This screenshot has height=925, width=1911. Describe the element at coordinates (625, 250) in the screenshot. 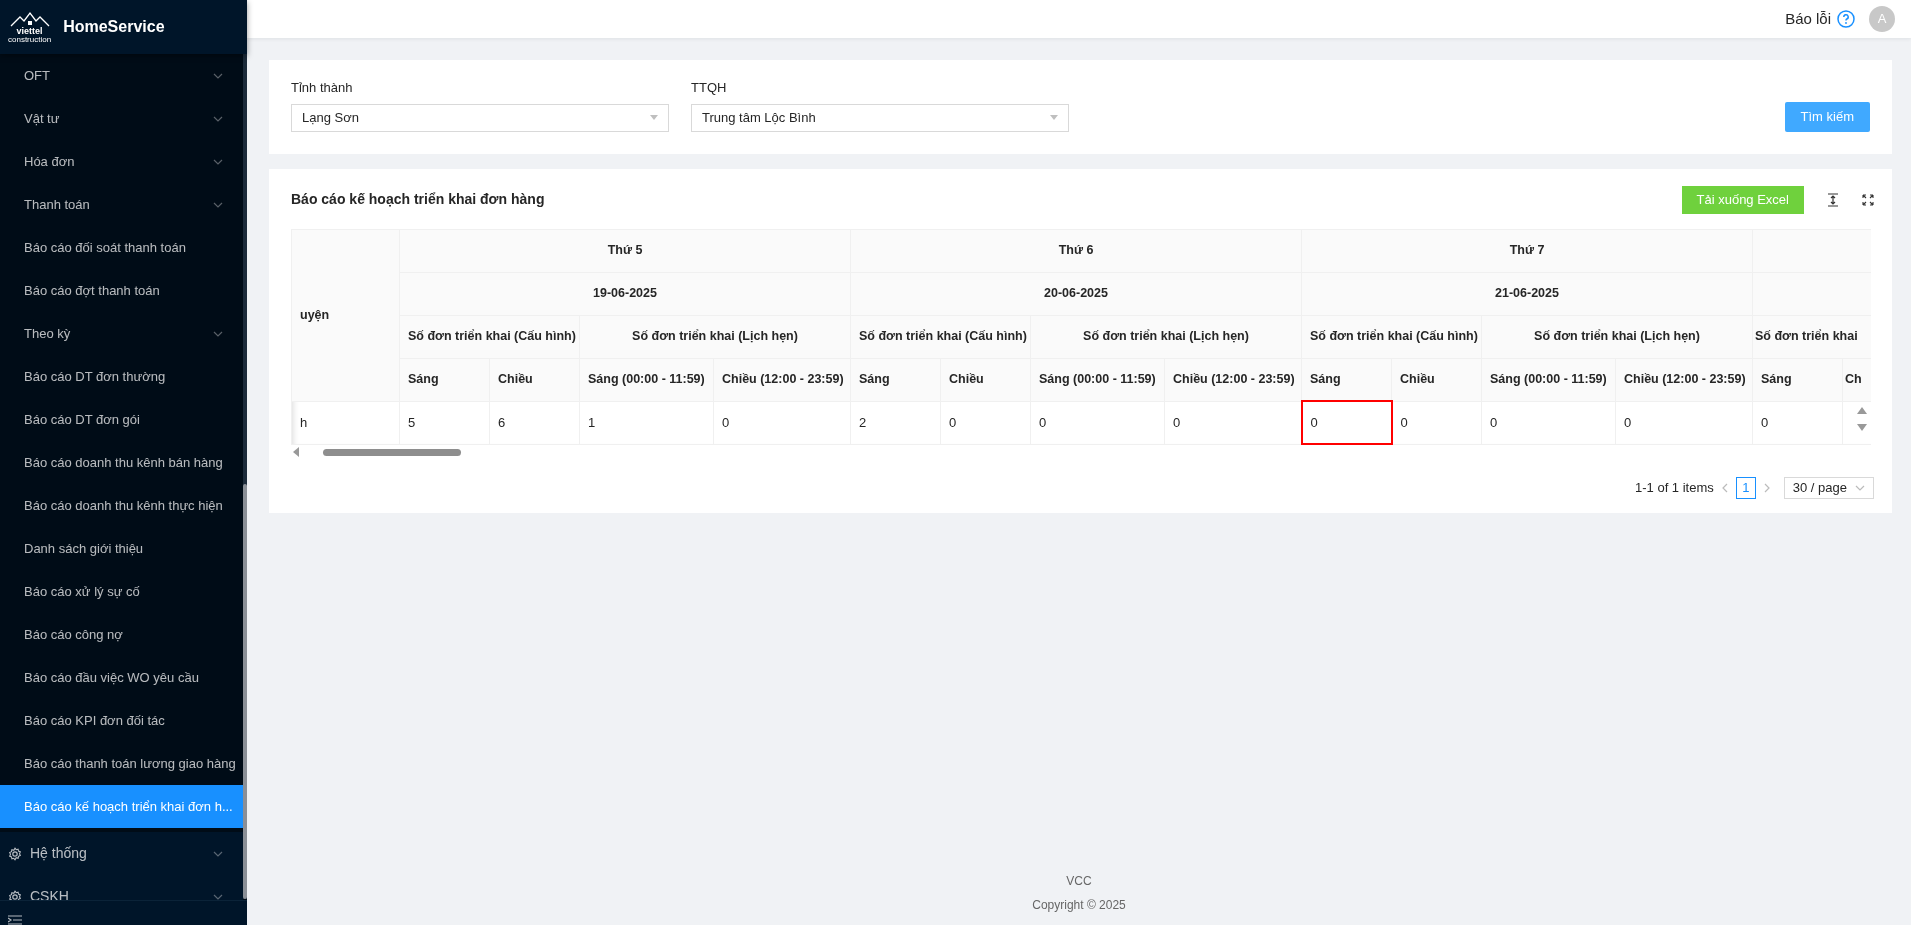

I see `column-header: Thứ 5` at that location.